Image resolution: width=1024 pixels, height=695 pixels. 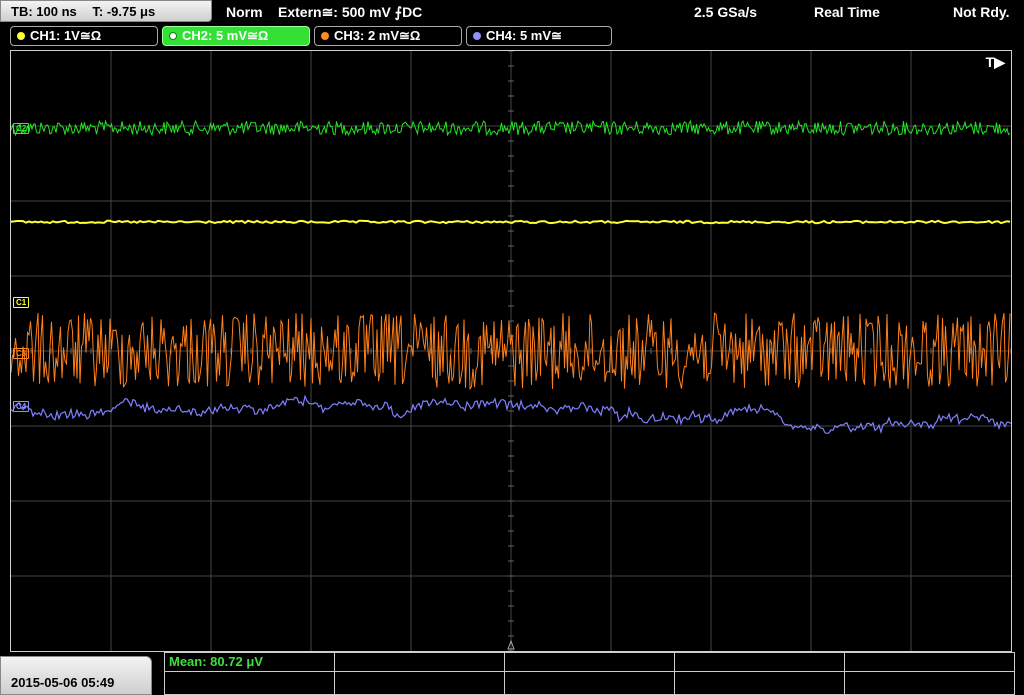 What do you see at coordinates (377, 35) in the screenshot?
I see `ch3-label: CH3: 2 mV≅Ω` at bounding box center [377, 35].